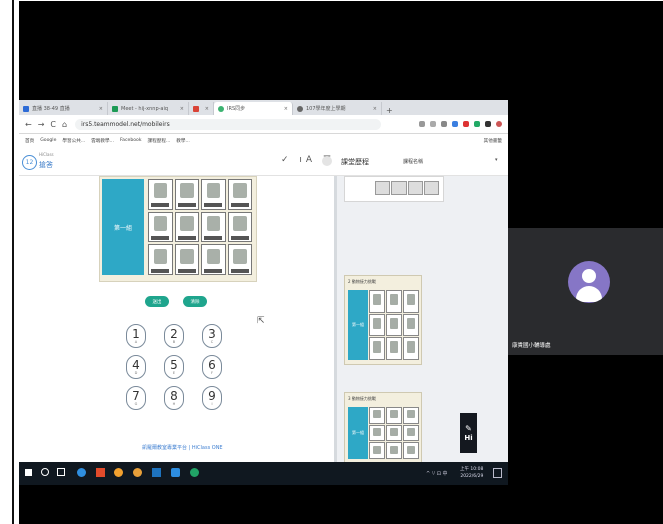  Describe the element at coordinates (51, 109) in the screenshot. I see `tab-label: 直播 38-49 直播` at that location.